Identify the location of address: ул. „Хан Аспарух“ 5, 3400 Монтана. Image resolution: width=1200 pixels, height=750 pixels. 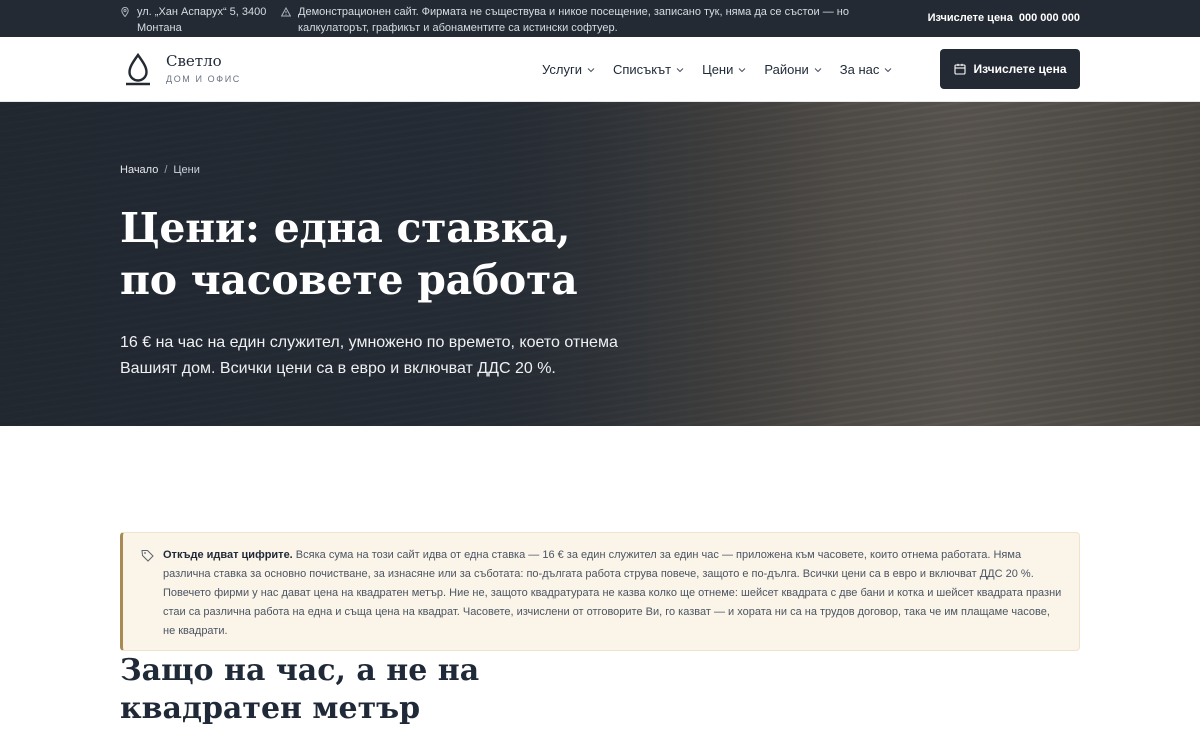
(195, 20).